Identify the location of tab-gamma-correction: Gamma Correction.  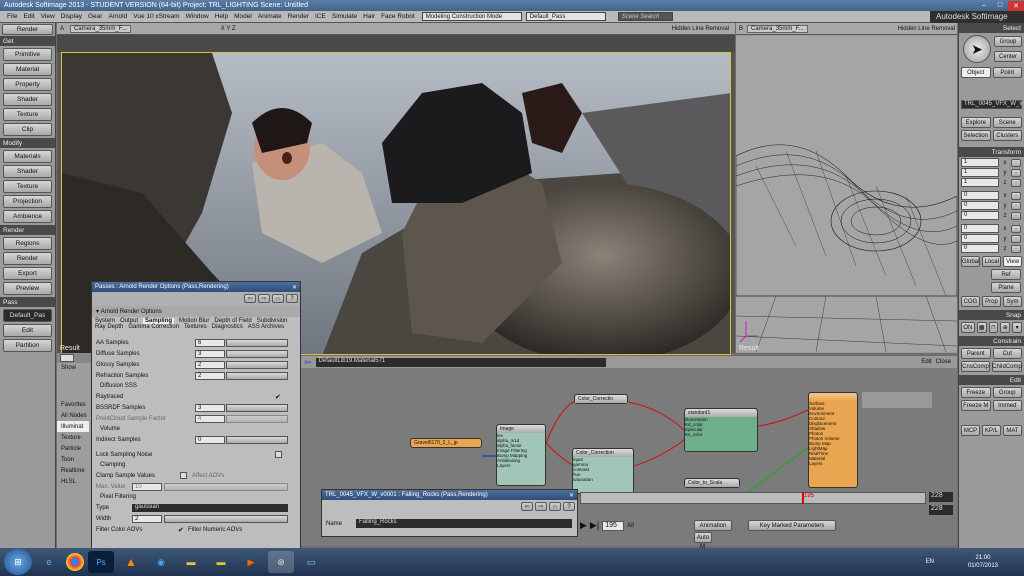
(153, 327).